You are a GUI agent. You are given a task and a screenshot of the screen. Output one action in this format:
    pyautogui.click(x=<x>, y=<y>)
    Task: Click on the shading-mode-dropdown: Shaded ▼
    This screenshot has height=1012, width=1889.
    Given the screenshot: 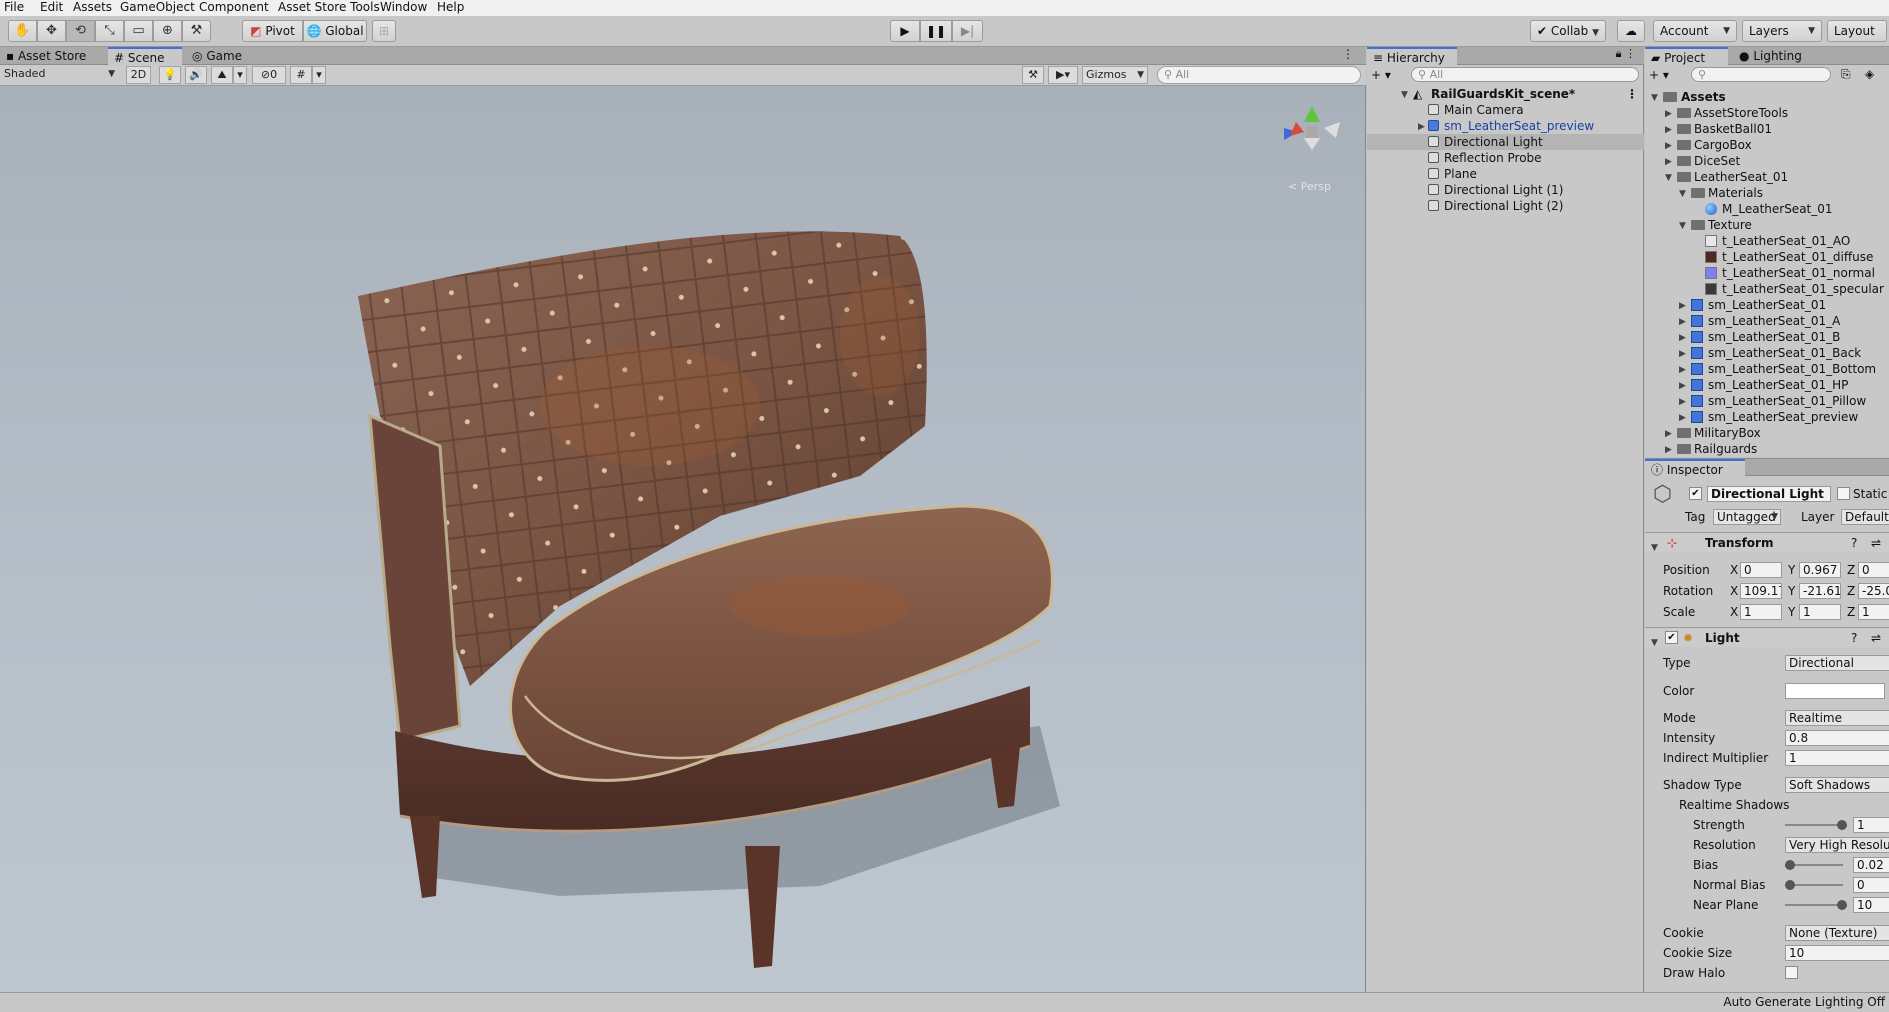 What is the action you would take?
    pyautogui.click(x=60, y=75)
    